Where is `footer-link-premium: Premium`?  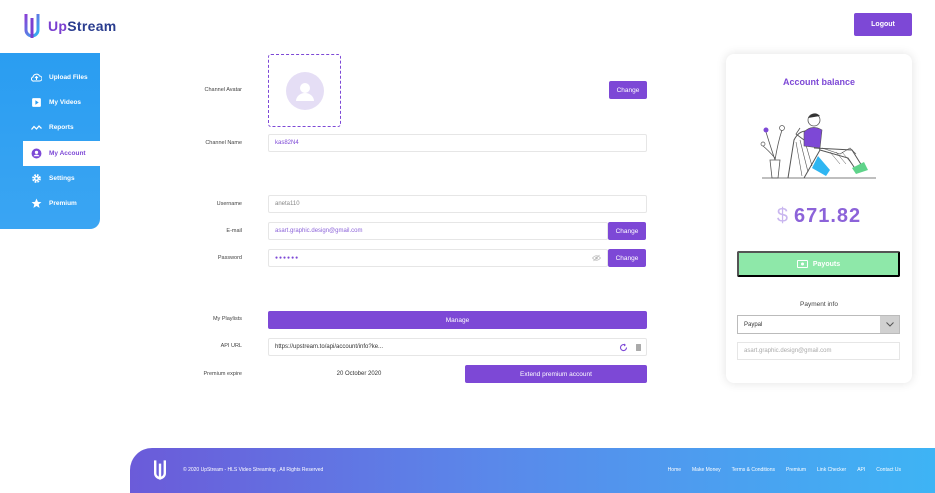 footer-link-premium: Premium is located at coordinates (796, 470).